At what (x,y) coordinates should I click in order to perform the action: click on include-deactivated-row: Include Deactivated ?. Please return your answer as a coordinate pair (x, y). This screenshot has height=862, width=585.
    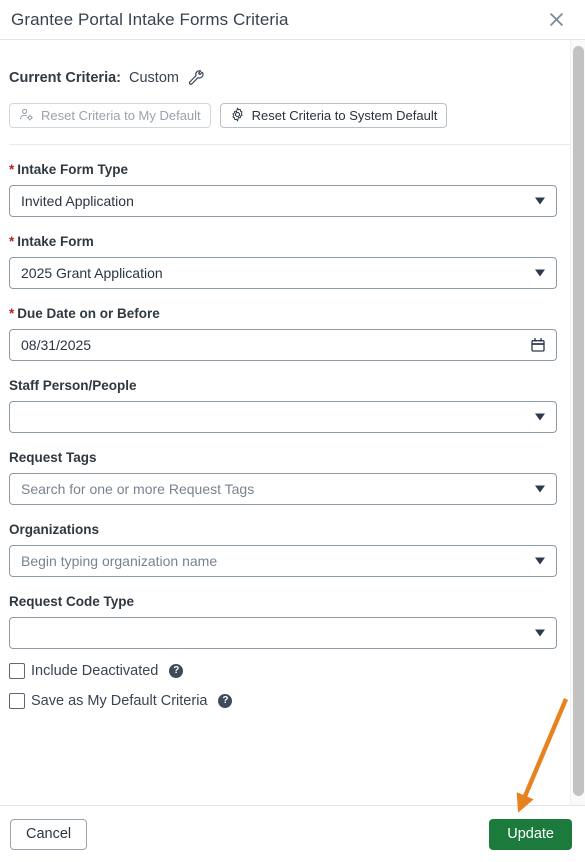
    Looking at the image, I should click on (291, 671).